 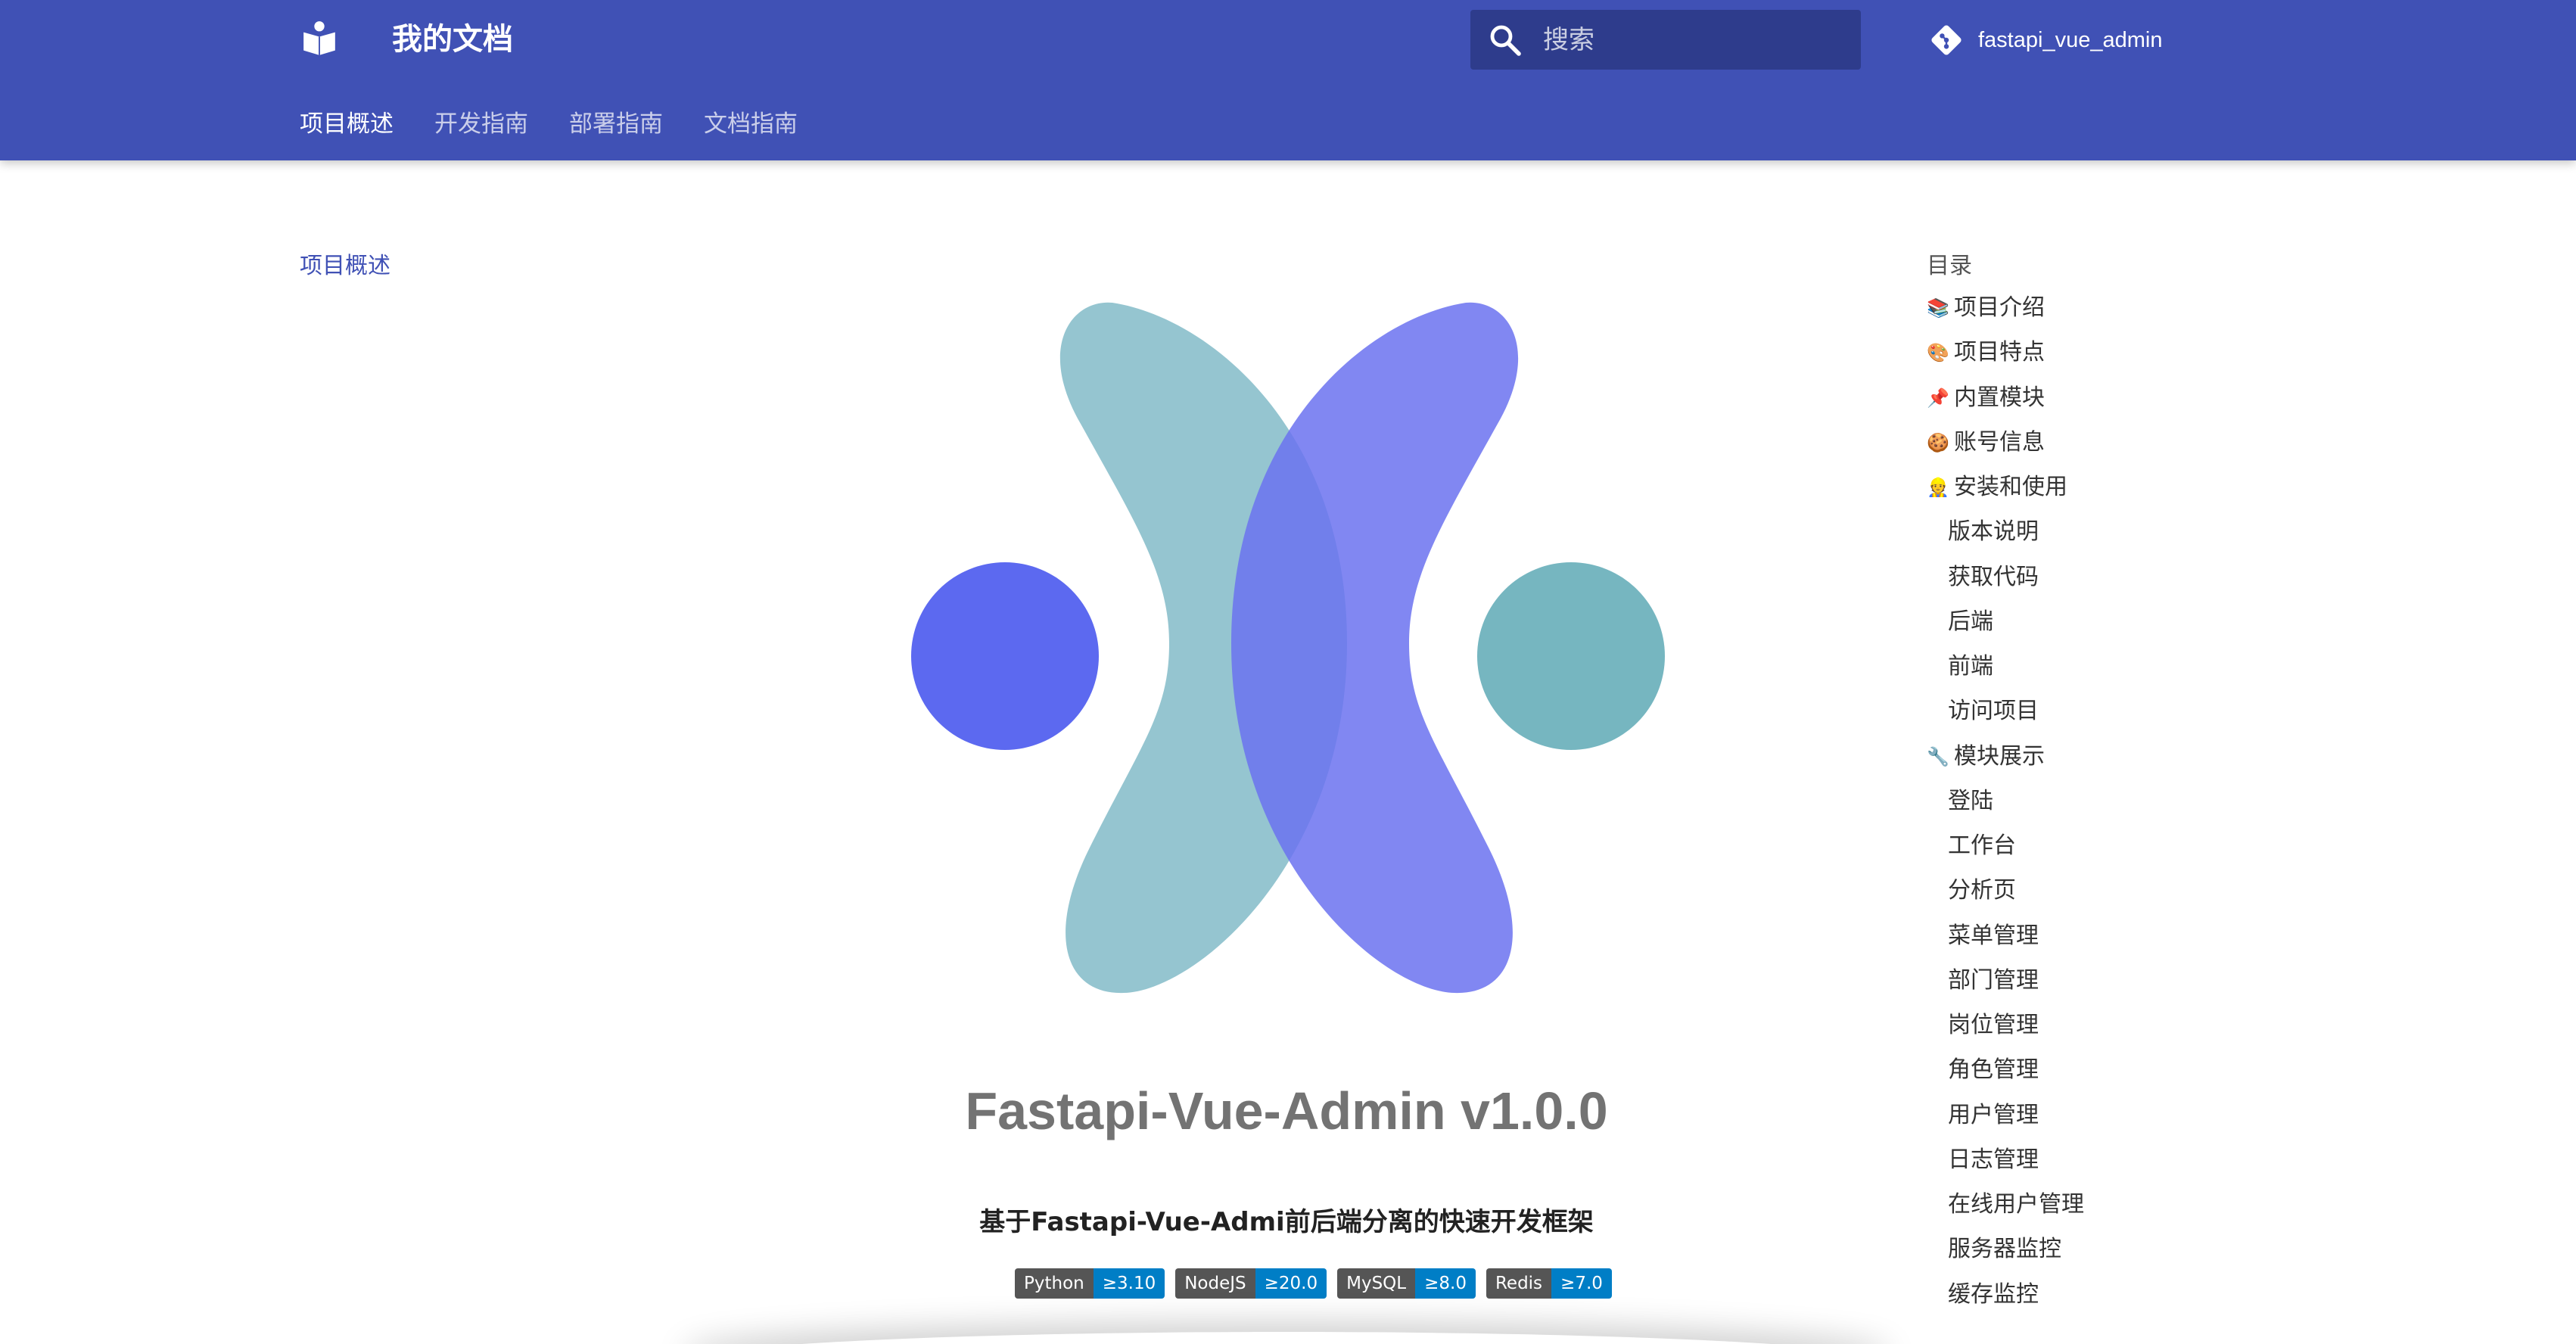 What do you see at coordinates (1694, 40) in the screenshot?
I see `search-input` at bounding box center [1694, 40].